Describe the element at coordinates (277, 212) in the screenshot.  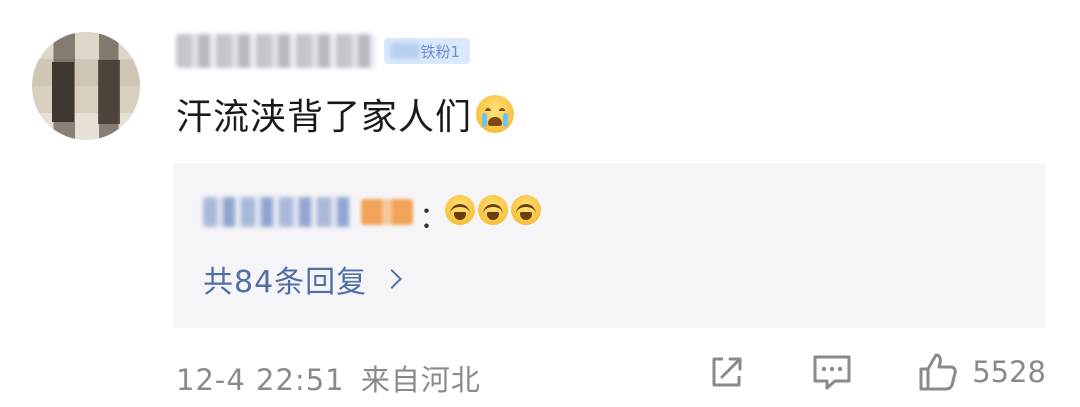
I see `reply-username-blurred` at that location.